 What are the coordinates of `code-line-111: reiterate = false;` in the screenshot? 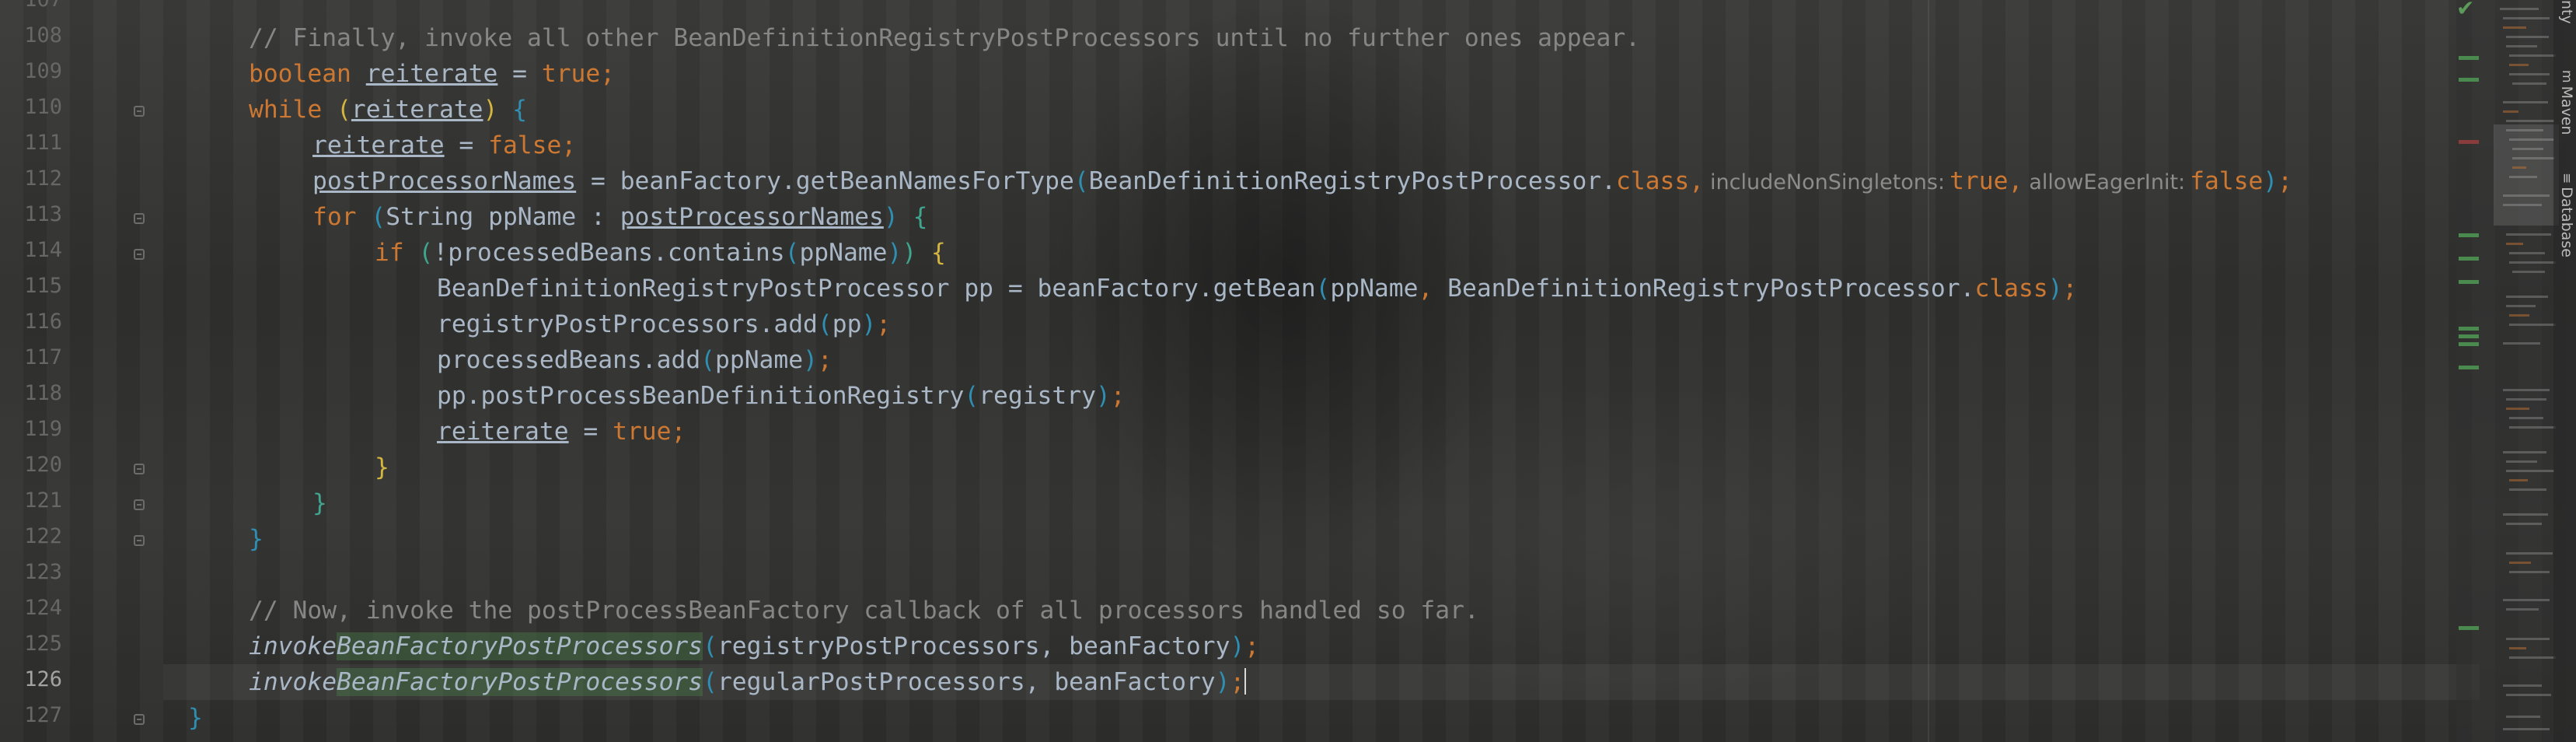 It's located at (382, 145).